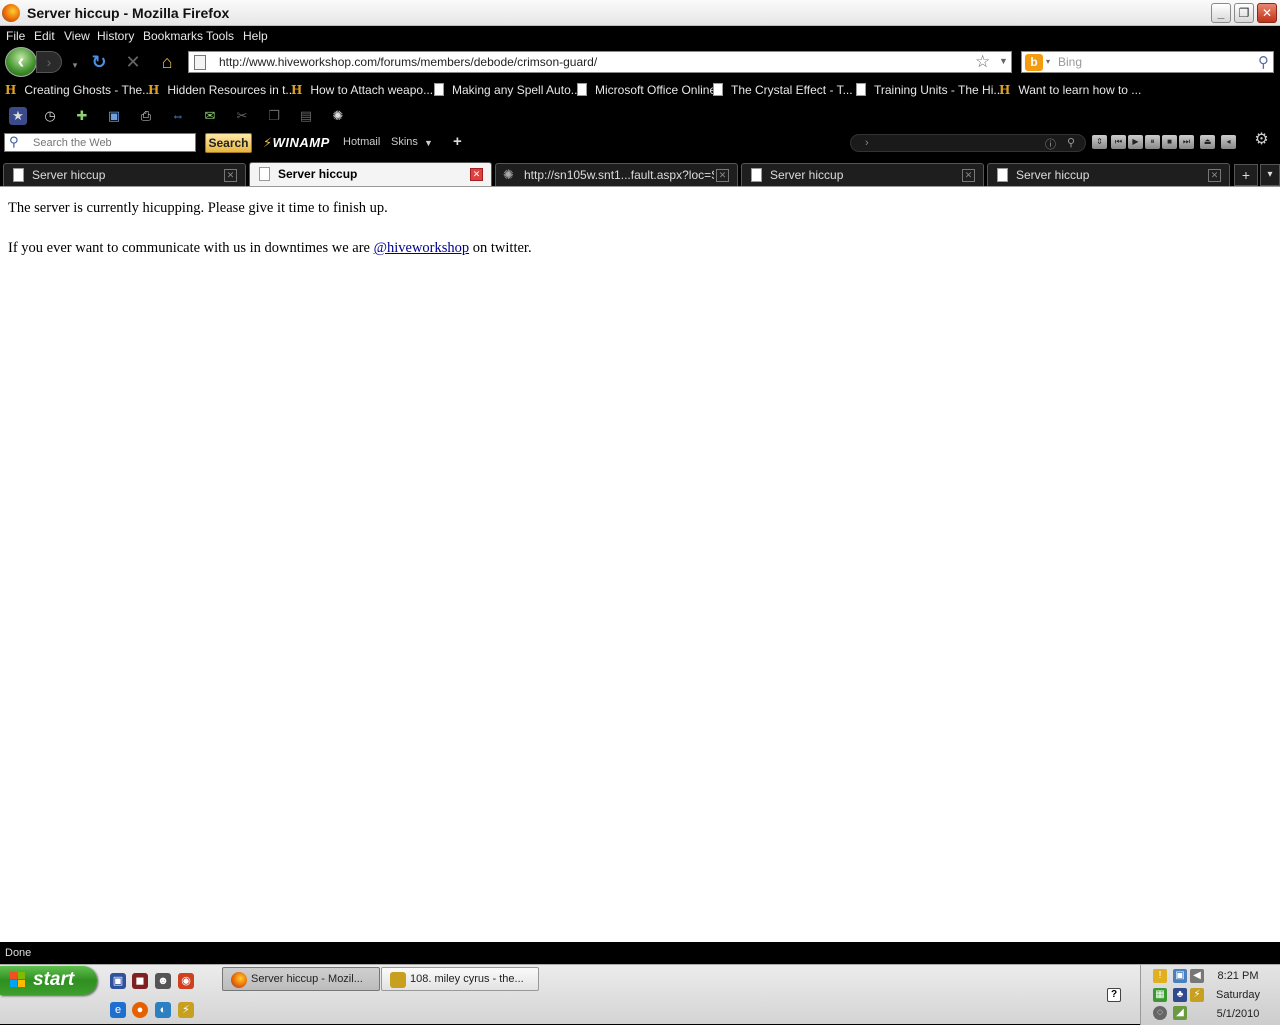  What do you see at coordinates (82, 116) in the screenshot?
I see `new-window-icon: ✚` at bounding box center [82, 116].